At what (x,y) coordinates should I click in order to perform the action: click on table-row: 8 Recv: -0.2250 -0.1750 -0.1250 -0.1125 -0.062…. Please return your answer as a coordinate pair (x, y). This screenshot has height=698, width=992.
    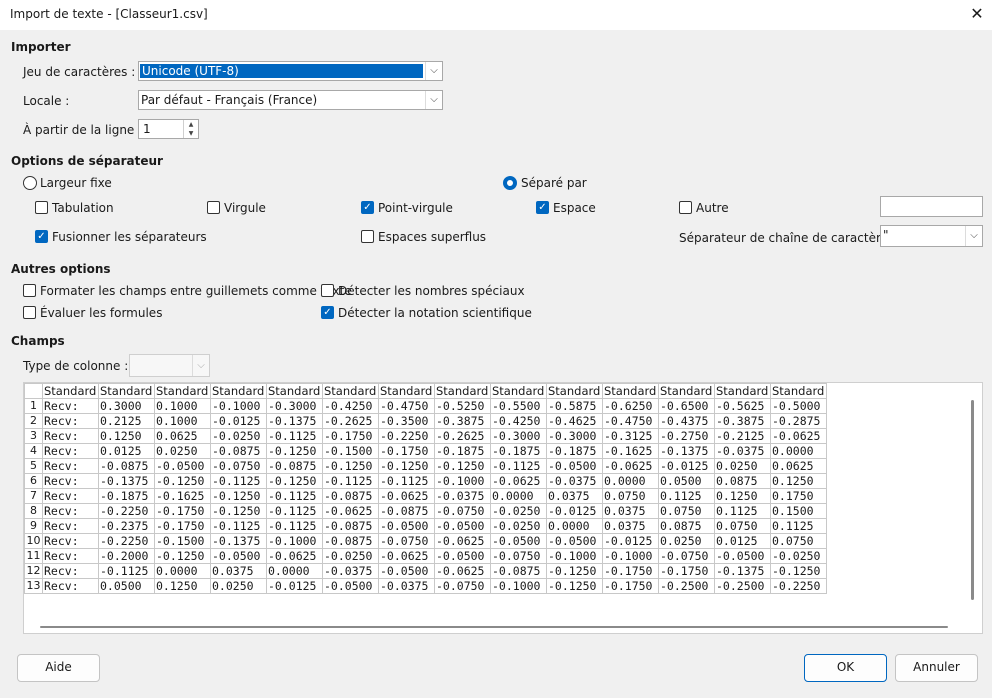
    Looking at the image, I should click on (425, 511).